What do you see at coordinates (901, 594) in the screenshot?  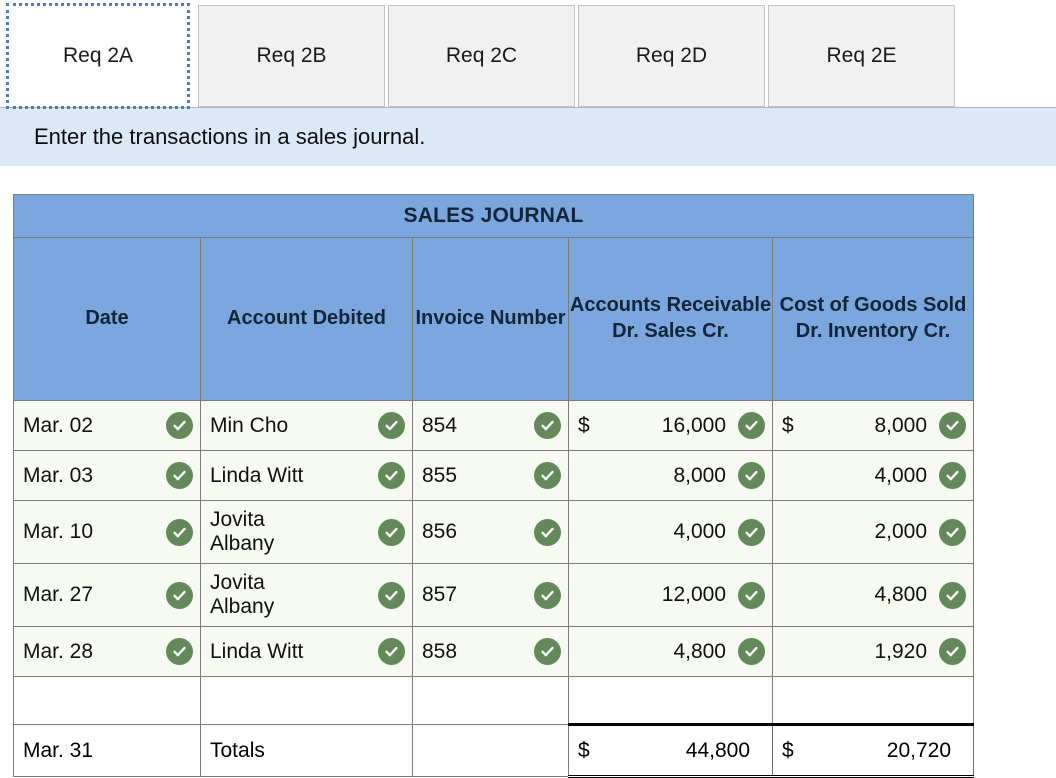 I see `cell-cogs-value: 4,800` at bounding box center [901, 594].